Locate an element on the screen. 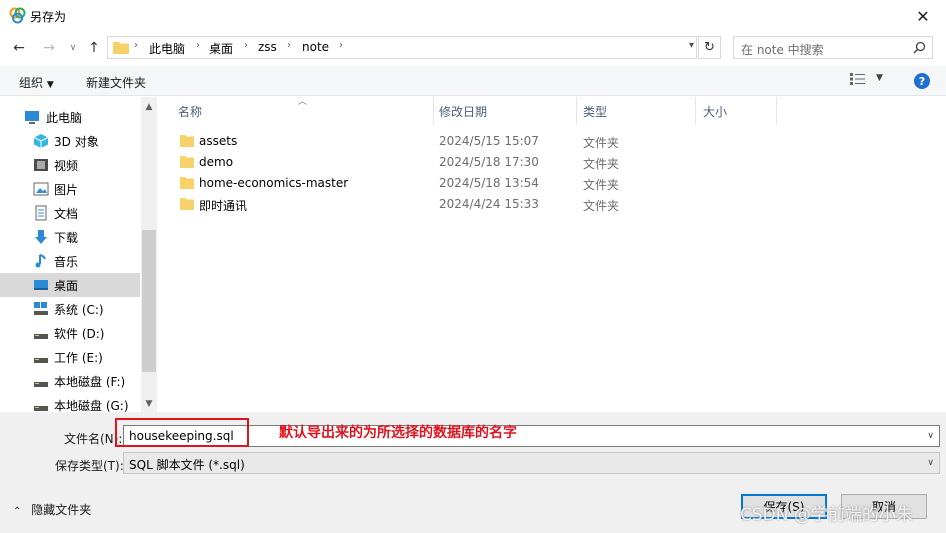  sidebar-item-drive-f: 本地磁盘 (F:) is located at coordinates (70, 381).